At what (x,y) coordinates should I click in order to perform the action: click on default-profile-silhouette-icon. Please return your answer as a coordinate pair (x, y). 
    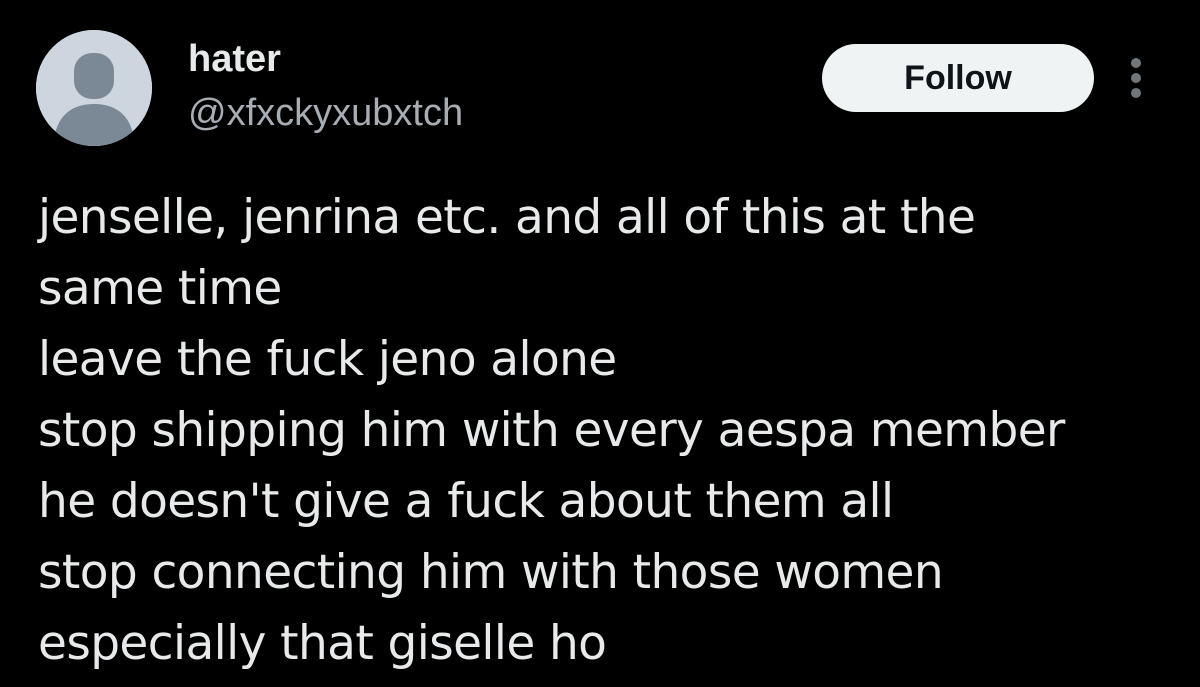
    Looking at the image, I should click on (94, 88).